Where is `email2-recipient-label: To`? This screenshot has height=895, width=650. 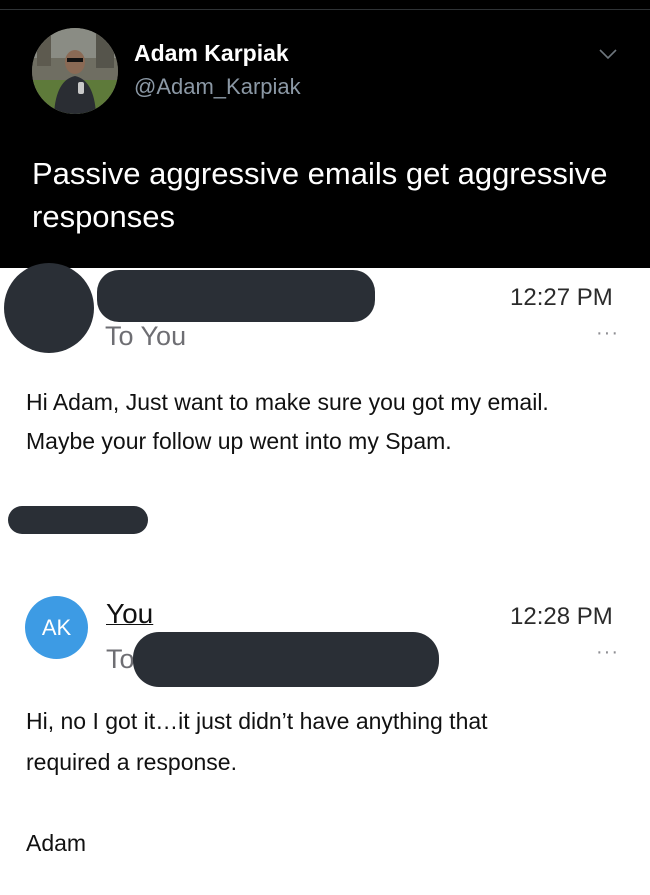
email2-recipient-label: To is located at coordinates (120, 659).